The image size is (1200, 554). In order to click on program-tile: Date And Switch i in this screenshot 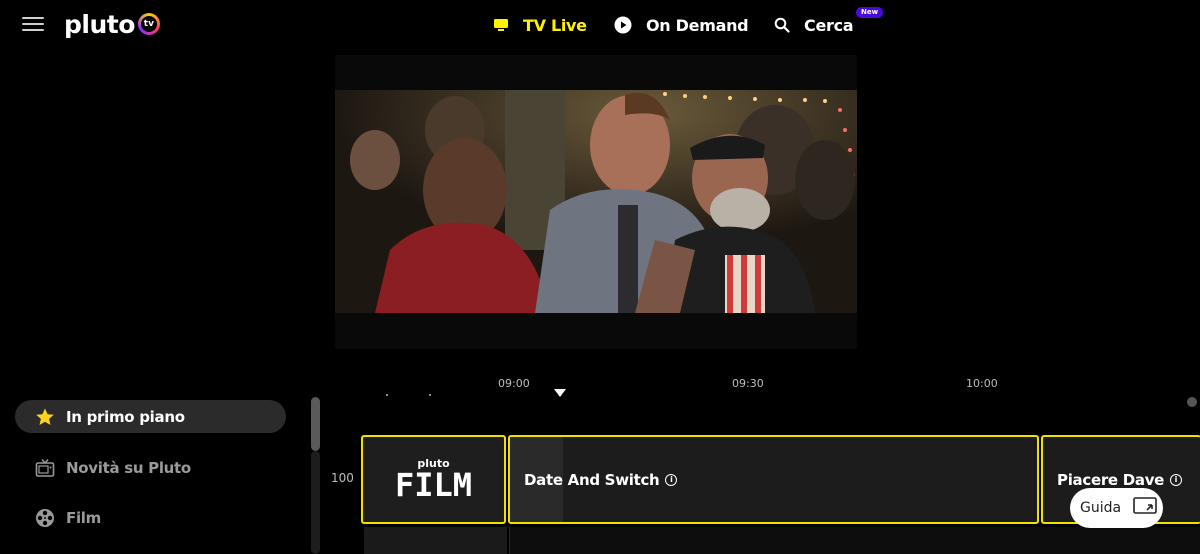, I will do `click(773, 479)`.